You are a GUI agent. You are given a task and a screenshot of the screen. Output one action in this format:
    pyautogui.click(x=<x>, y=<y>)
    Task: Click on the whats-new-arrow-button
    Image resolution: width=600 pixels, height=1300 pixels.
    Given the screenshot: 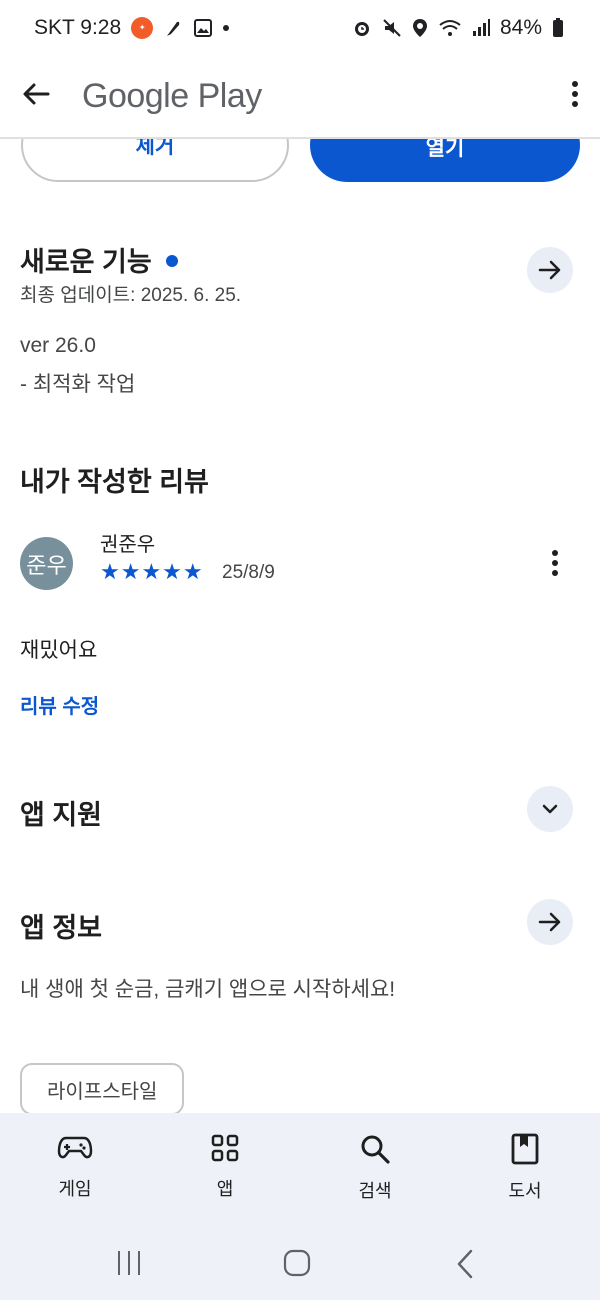 What is the action you would take?
    pyautogui.click(x=550, y=270)
    